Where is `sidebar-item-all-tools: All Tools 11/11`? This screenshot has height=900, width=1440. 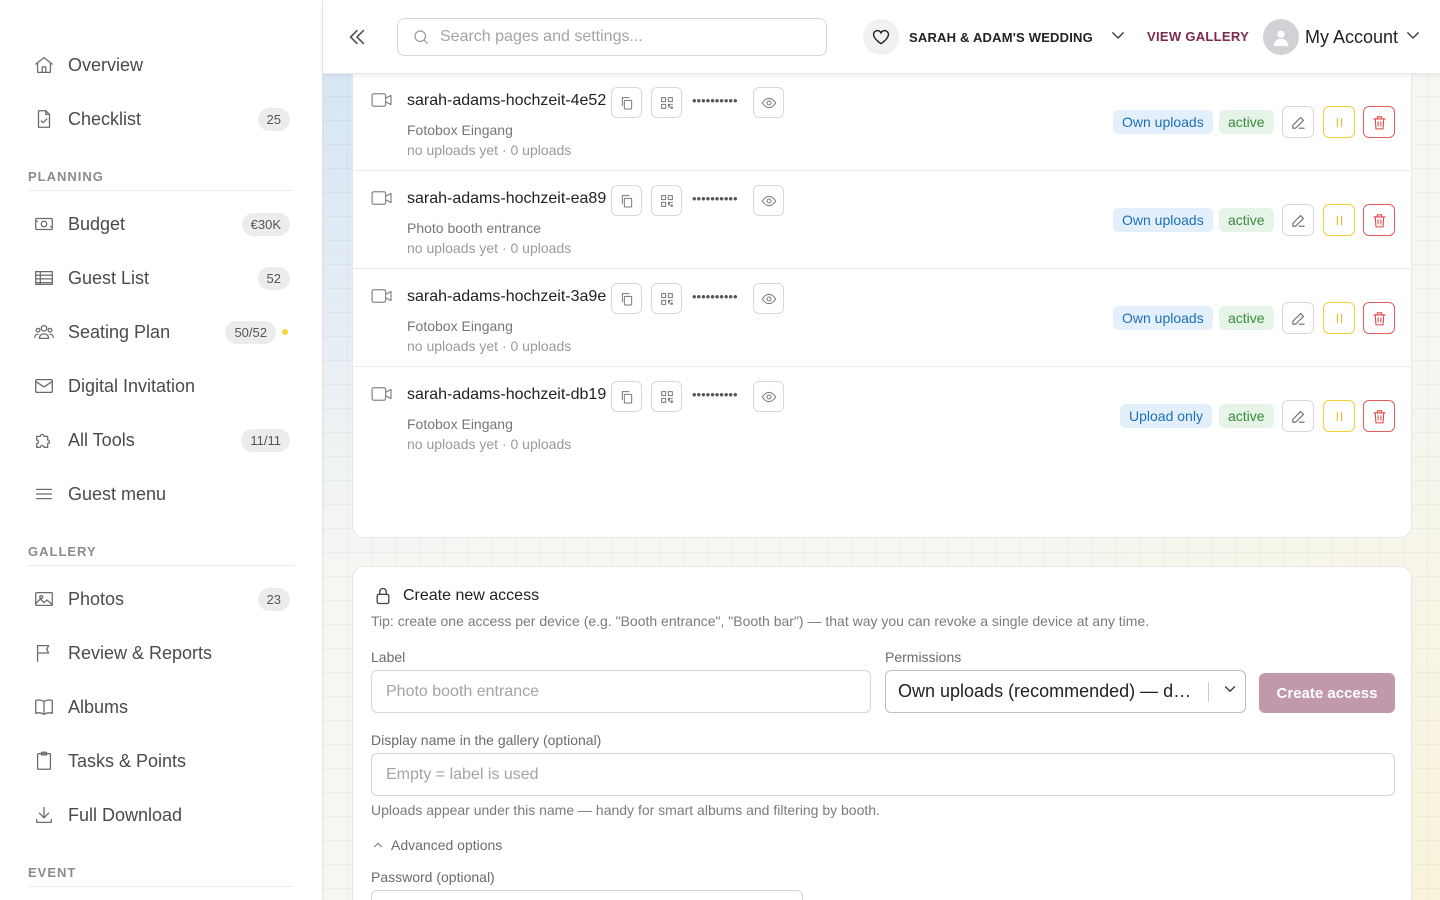
sidebar-item-all-tools: All Tools 11/11 is located at coordinates (160, 440).